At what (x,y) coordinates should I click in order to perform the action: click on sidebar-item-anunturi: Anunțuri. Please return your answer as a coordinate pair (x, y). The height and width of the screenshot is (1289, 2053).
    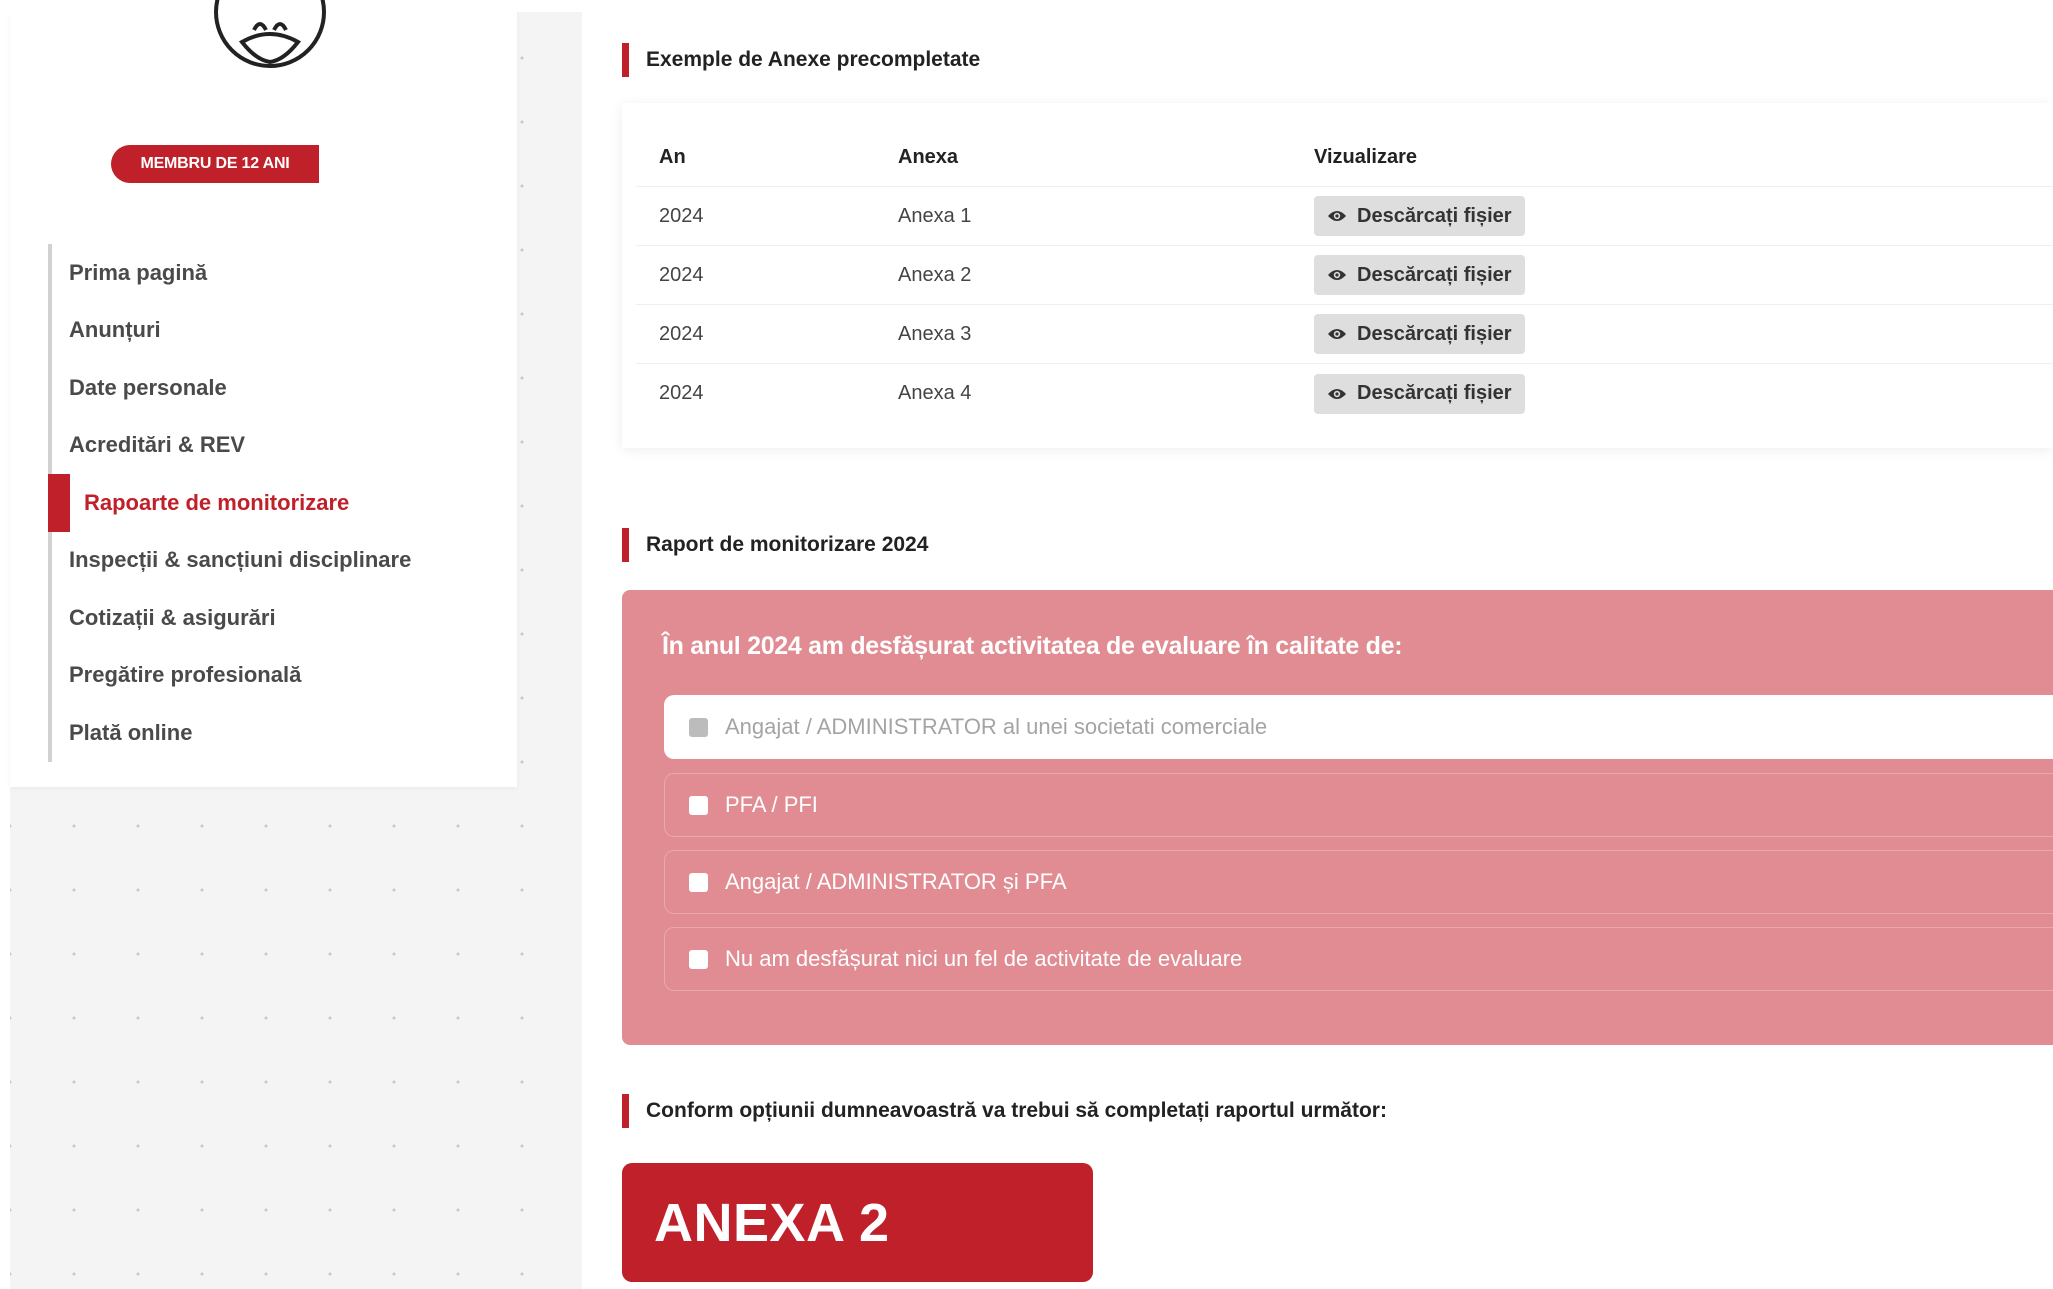
    Looking at the image, I should click on (283, 330).